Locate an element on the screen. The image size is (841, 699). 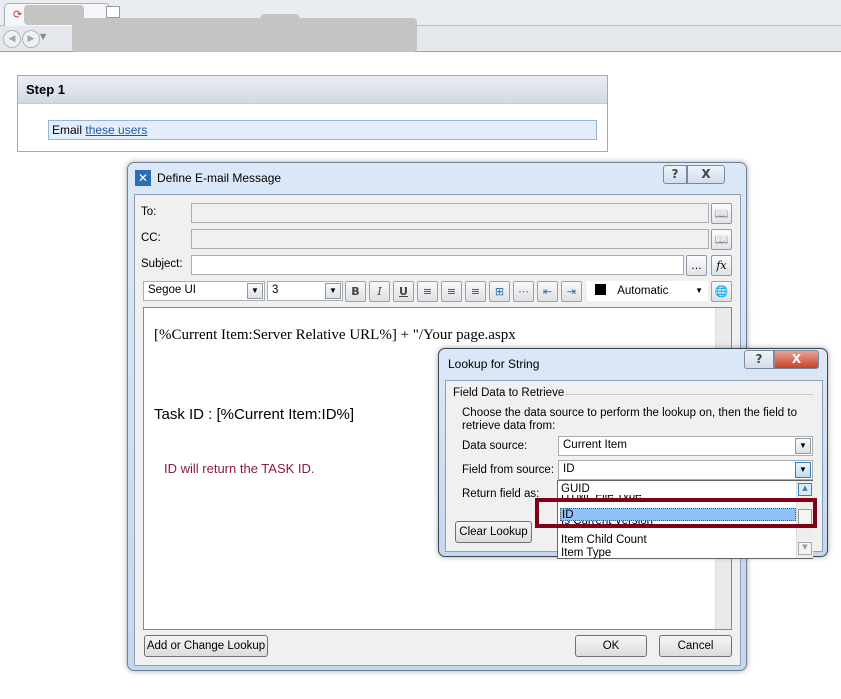
group-title: Field Data to Retrieve is located at coordinates (509, 393).